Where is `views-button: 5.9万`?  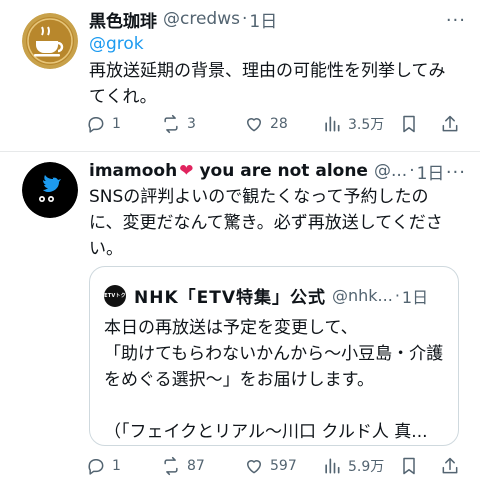
views-button: 5.9万 is located at coordinates (353, 466).